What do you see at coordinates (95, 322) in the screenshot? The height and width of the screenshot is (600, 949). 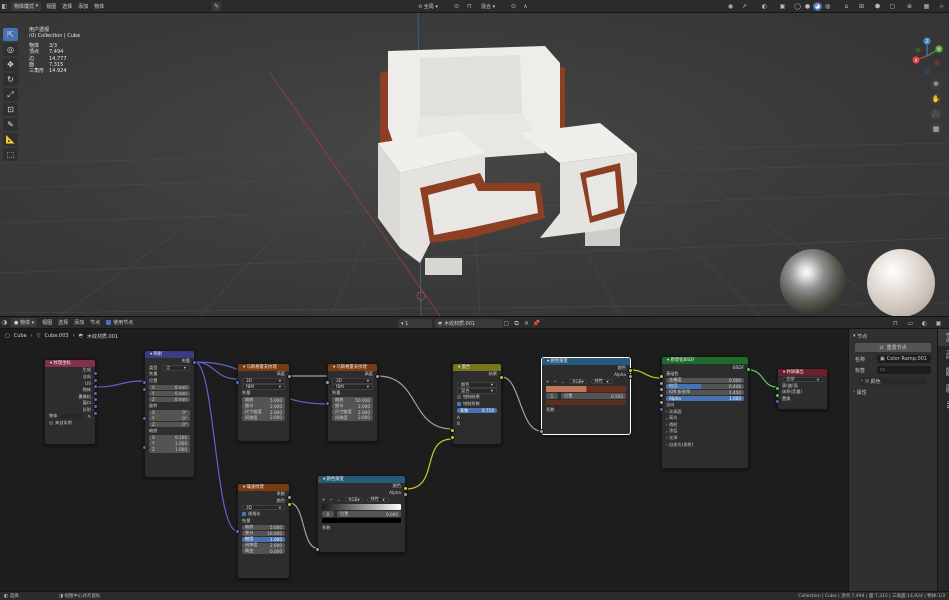 I see `node-menu-node: 节点` at bounding box center [95, 322].